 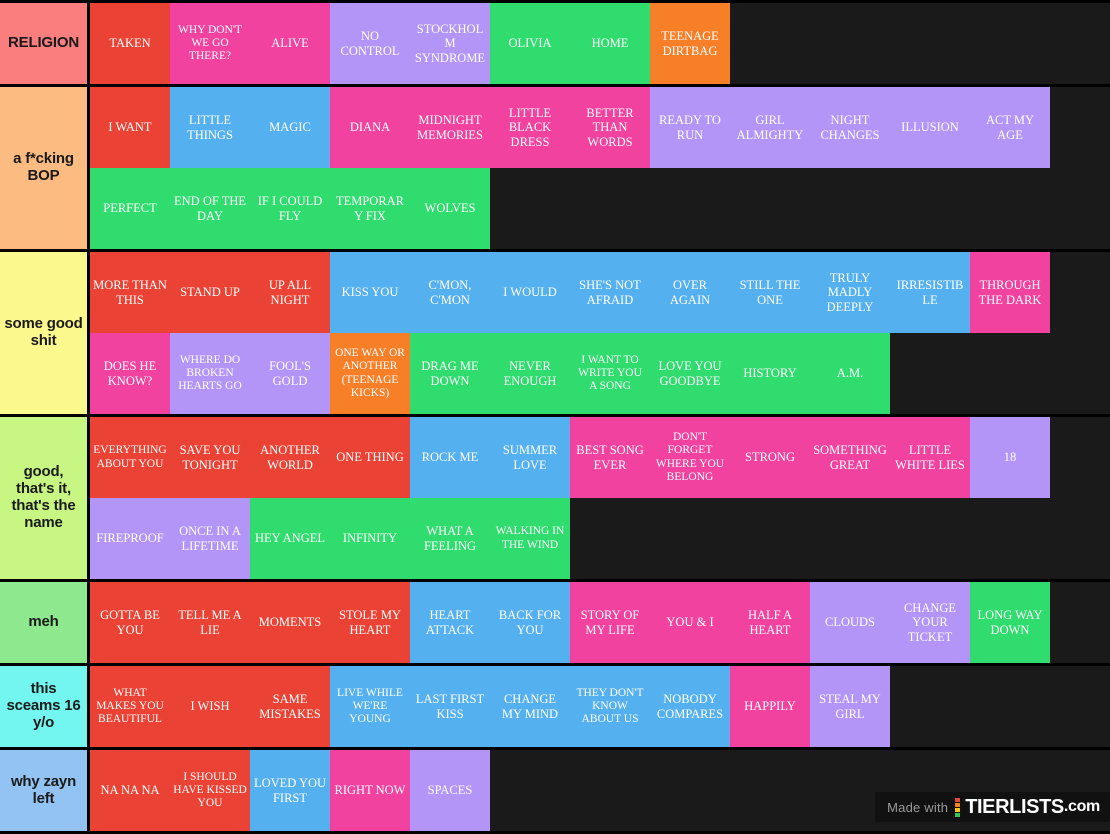 What do you see at coordinates (210, 373) in the screenshot?
I see `tier-item: WHERE DO BROKEN HEARTS GO` at bounding box center [210, 373].